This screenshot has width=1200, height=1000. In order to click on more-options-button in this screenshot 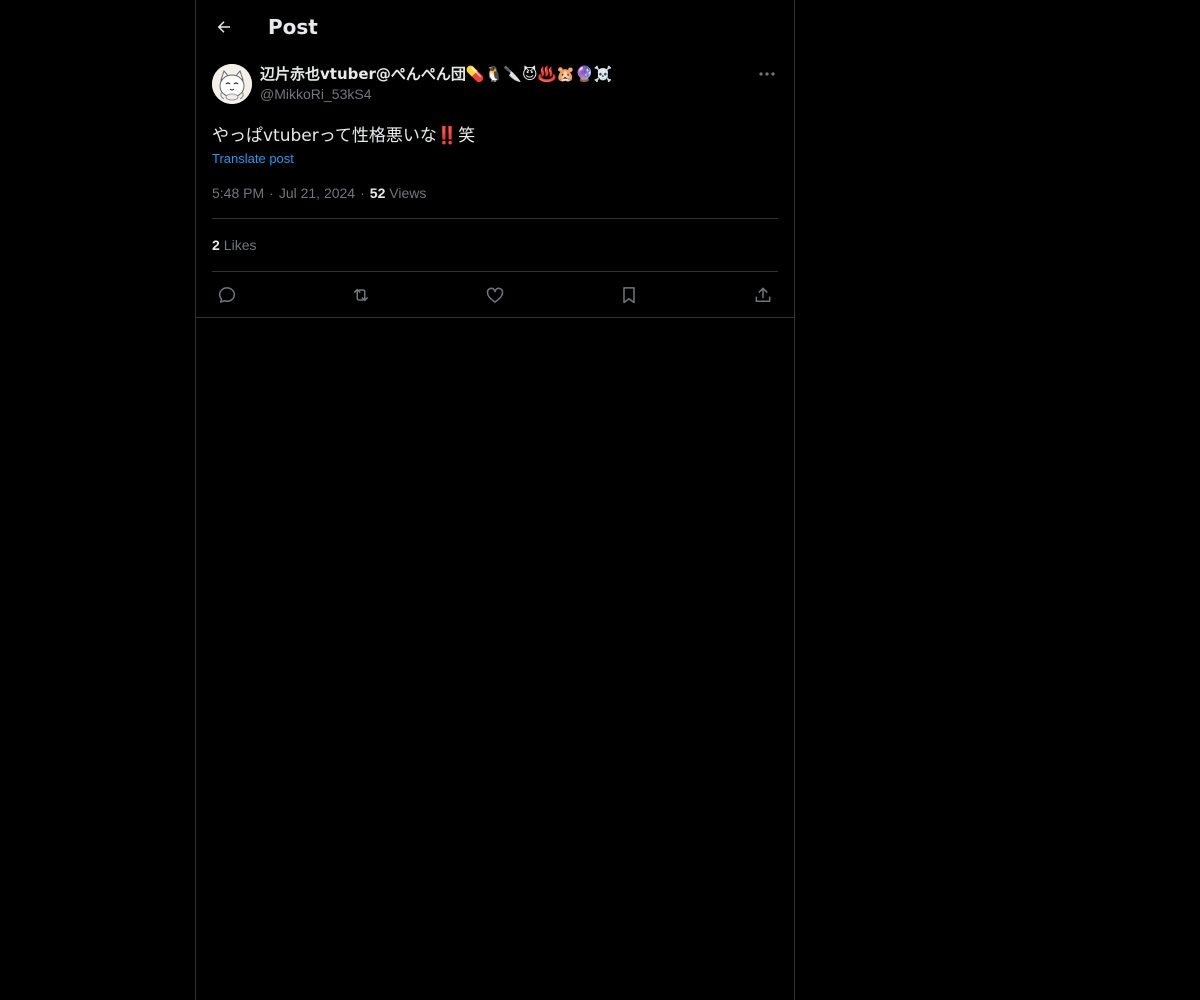, I will do `click(767, 74)`.